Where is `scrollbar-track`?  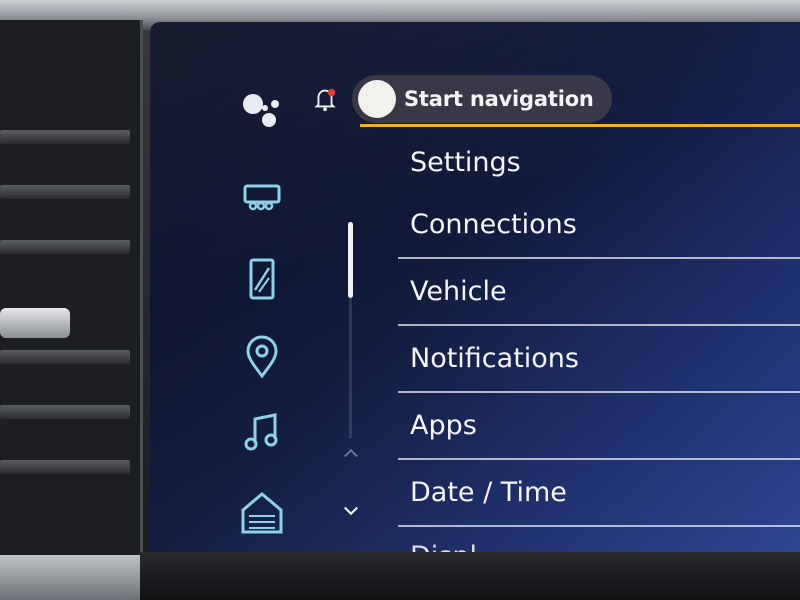 scrollbar-track is located at coordinates (350, 368).